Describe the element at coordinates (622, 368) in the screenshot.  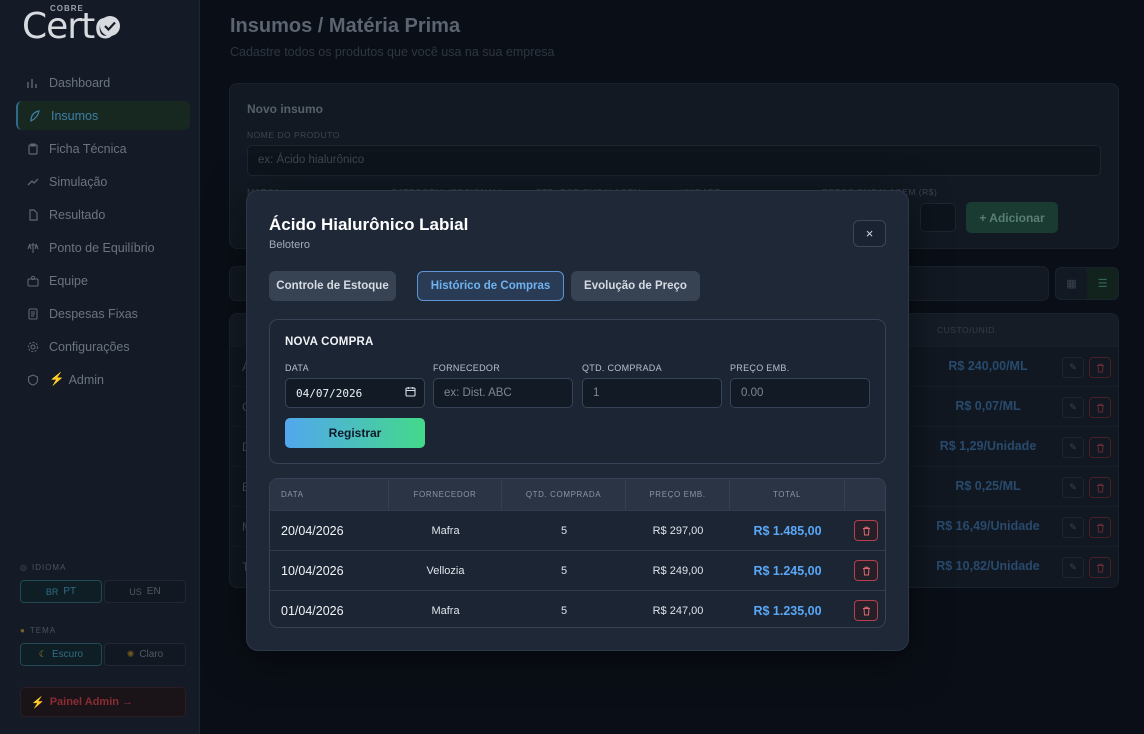
I see `qty-label: QTD. COMPRADA` at that location.